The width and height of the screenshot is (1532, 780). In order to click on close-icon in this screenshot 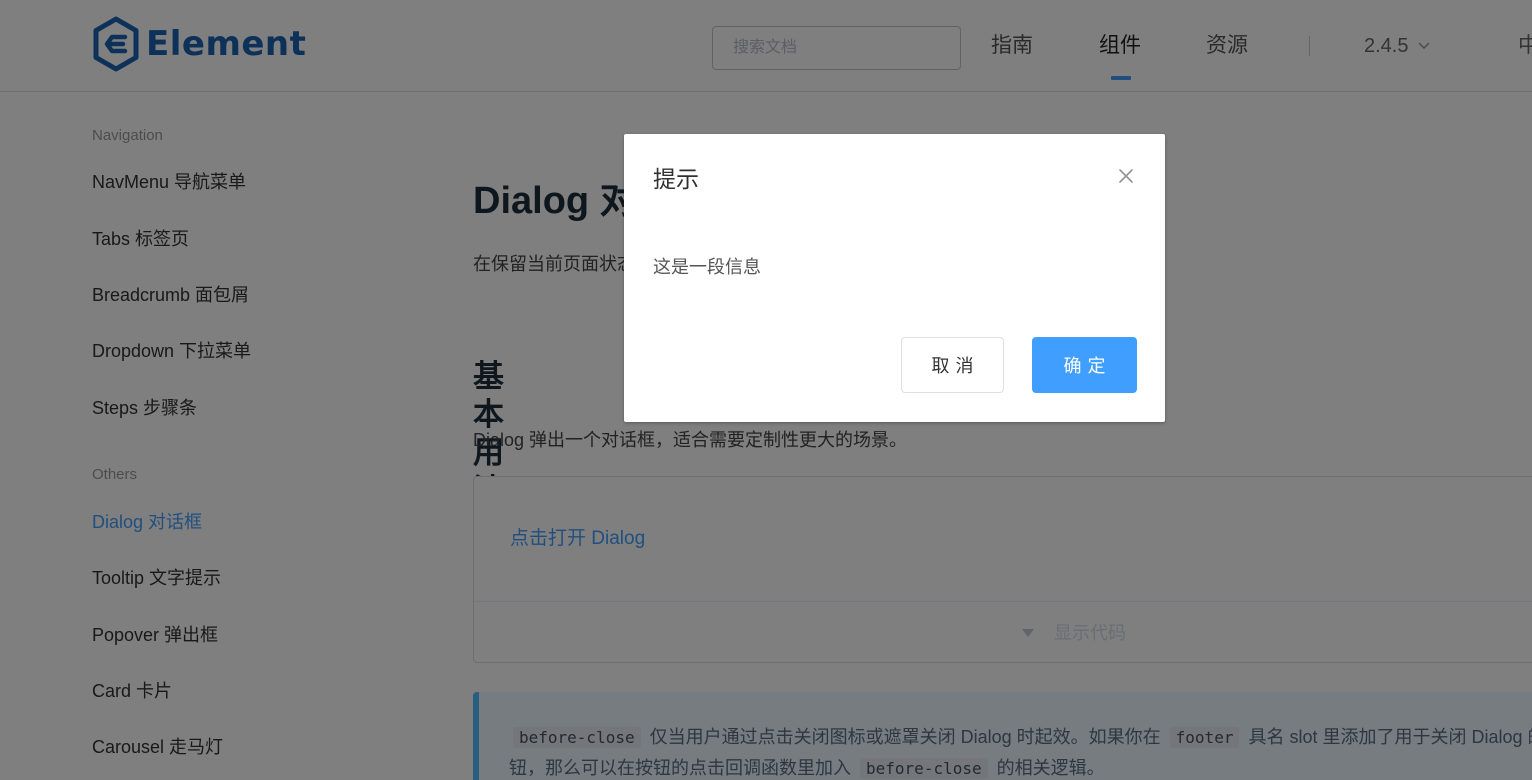, I will do `click(1126, 176)`.